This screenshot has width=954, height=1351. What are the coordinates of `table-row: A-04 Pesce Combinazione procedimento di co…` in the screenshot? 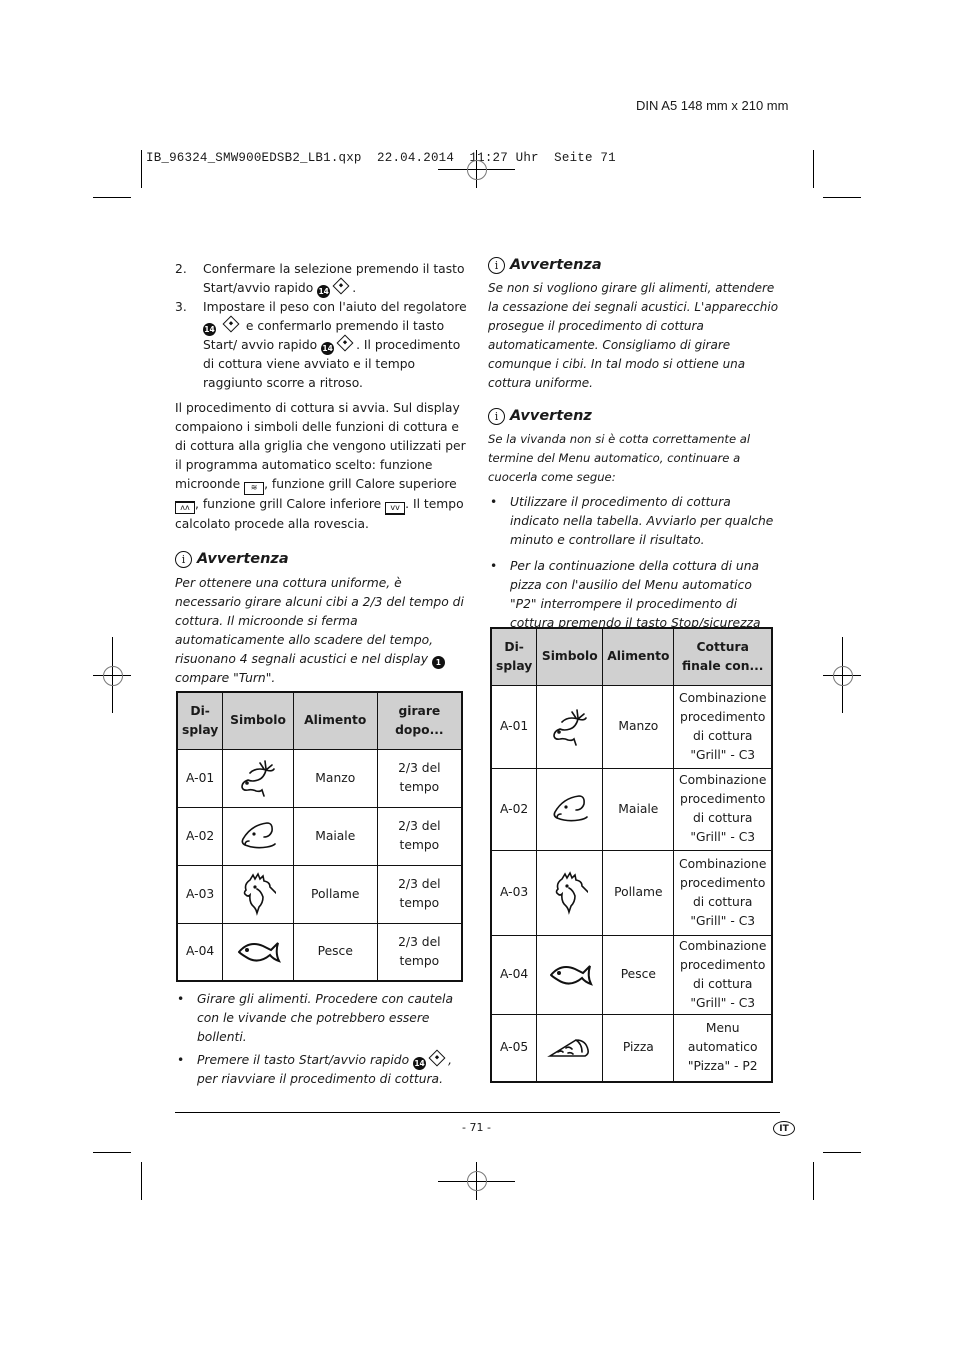 It's located at (631, 974).